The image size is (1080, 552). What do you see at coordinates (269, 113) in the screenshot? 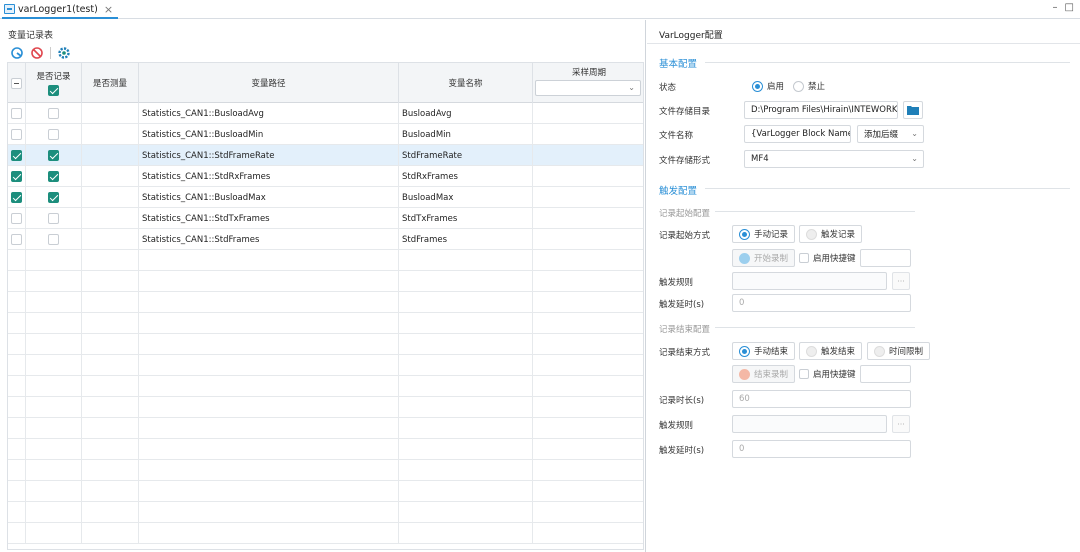
I see `cell-path: Statistics_CAN1::BusloadAvg` at bounding box center [269, 113].